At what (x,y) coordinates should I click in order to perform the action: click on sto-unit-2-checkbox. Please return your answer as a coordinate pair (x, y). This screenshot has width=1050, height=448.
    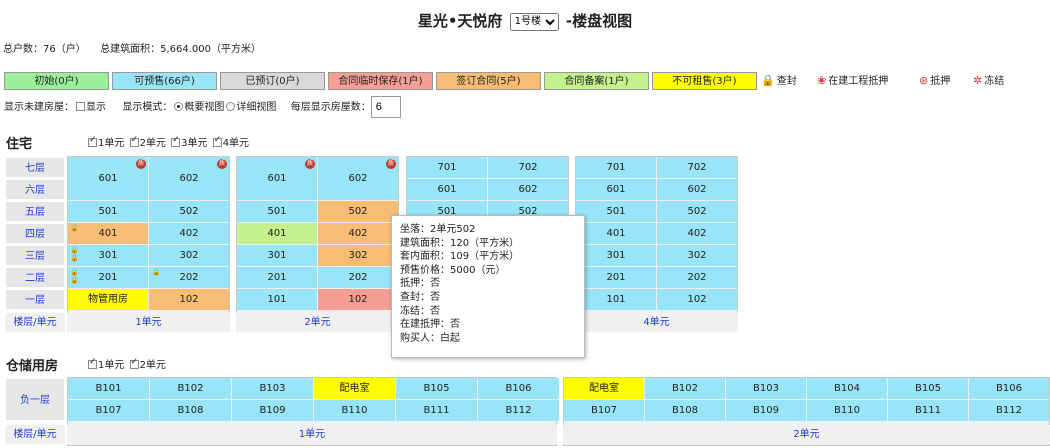
    Looking at the image, I should click on (134, 363).